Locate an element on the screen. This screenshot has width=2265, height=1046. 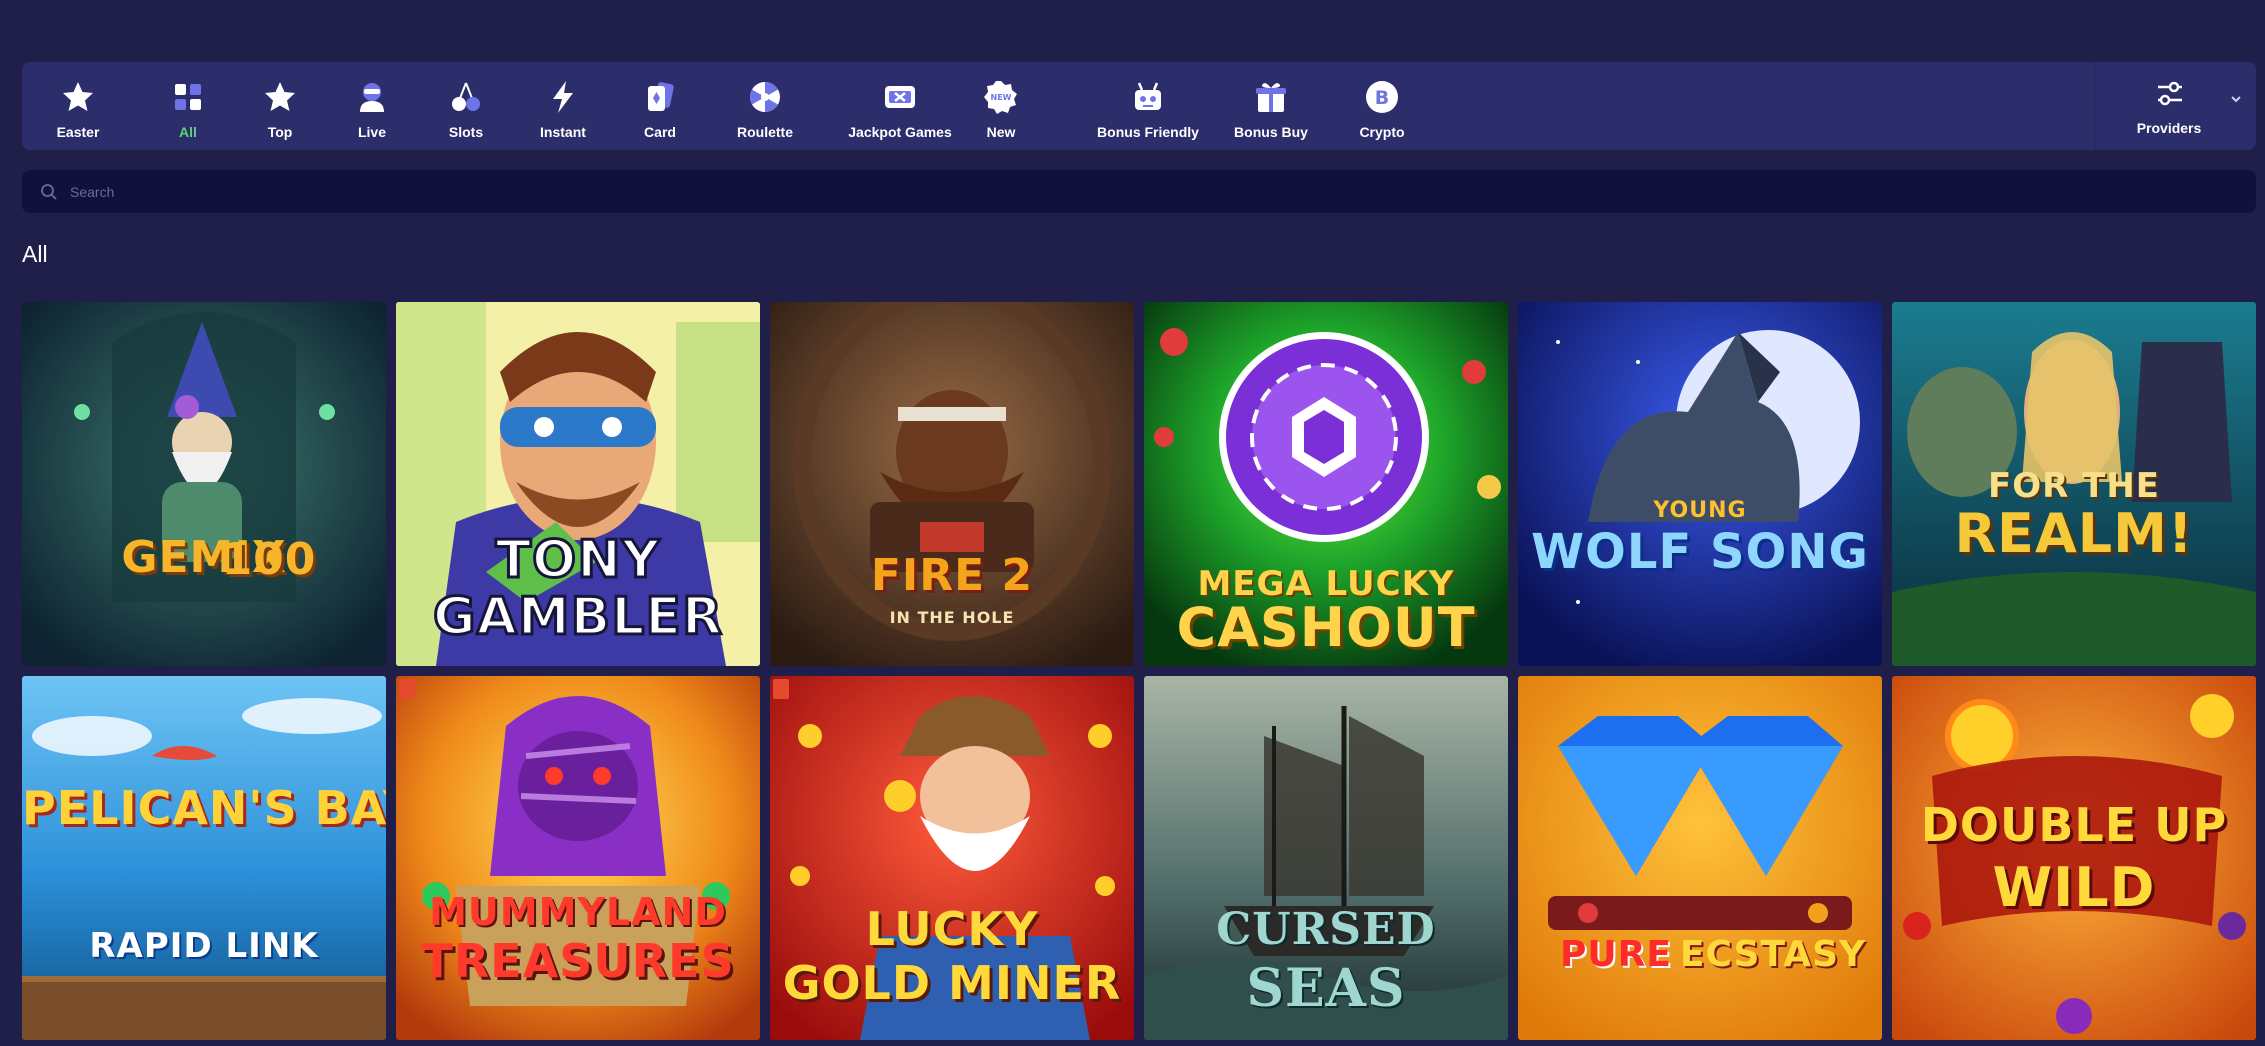
category-live: Live is located at coordinates (372, 106).